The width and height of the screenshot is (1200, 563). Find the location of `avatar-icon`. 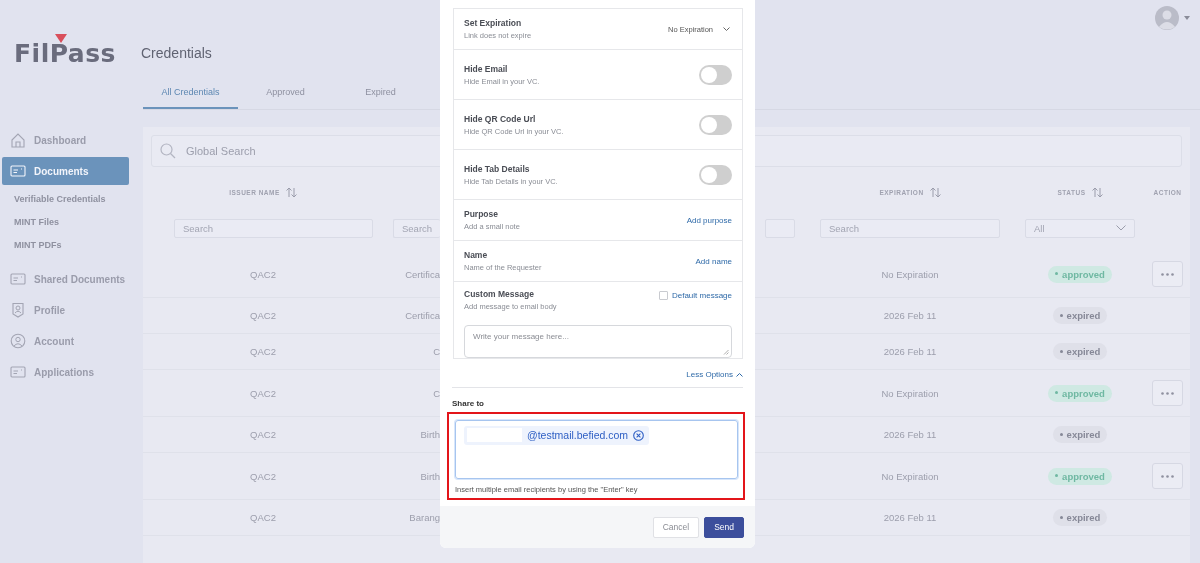

avatar-icon is located at coordinates (1167, 18).